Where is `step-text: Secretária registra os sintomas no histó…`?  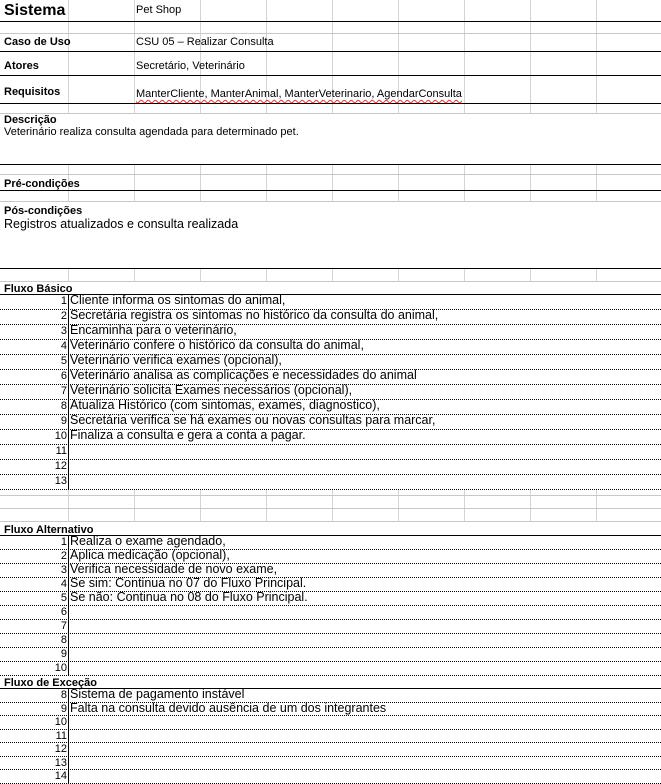 step-text: Secretária registra os sintomas no histó… is located at coordinates (254, 315).